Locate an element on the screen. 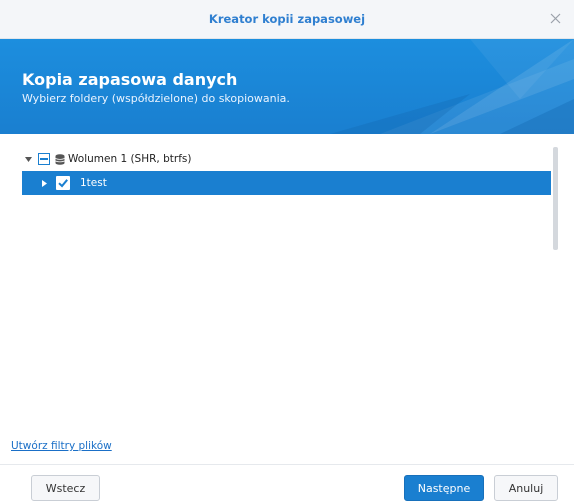 The height and width of the screenshot is (501, 574). close-button is located at coordinates (555, 18).